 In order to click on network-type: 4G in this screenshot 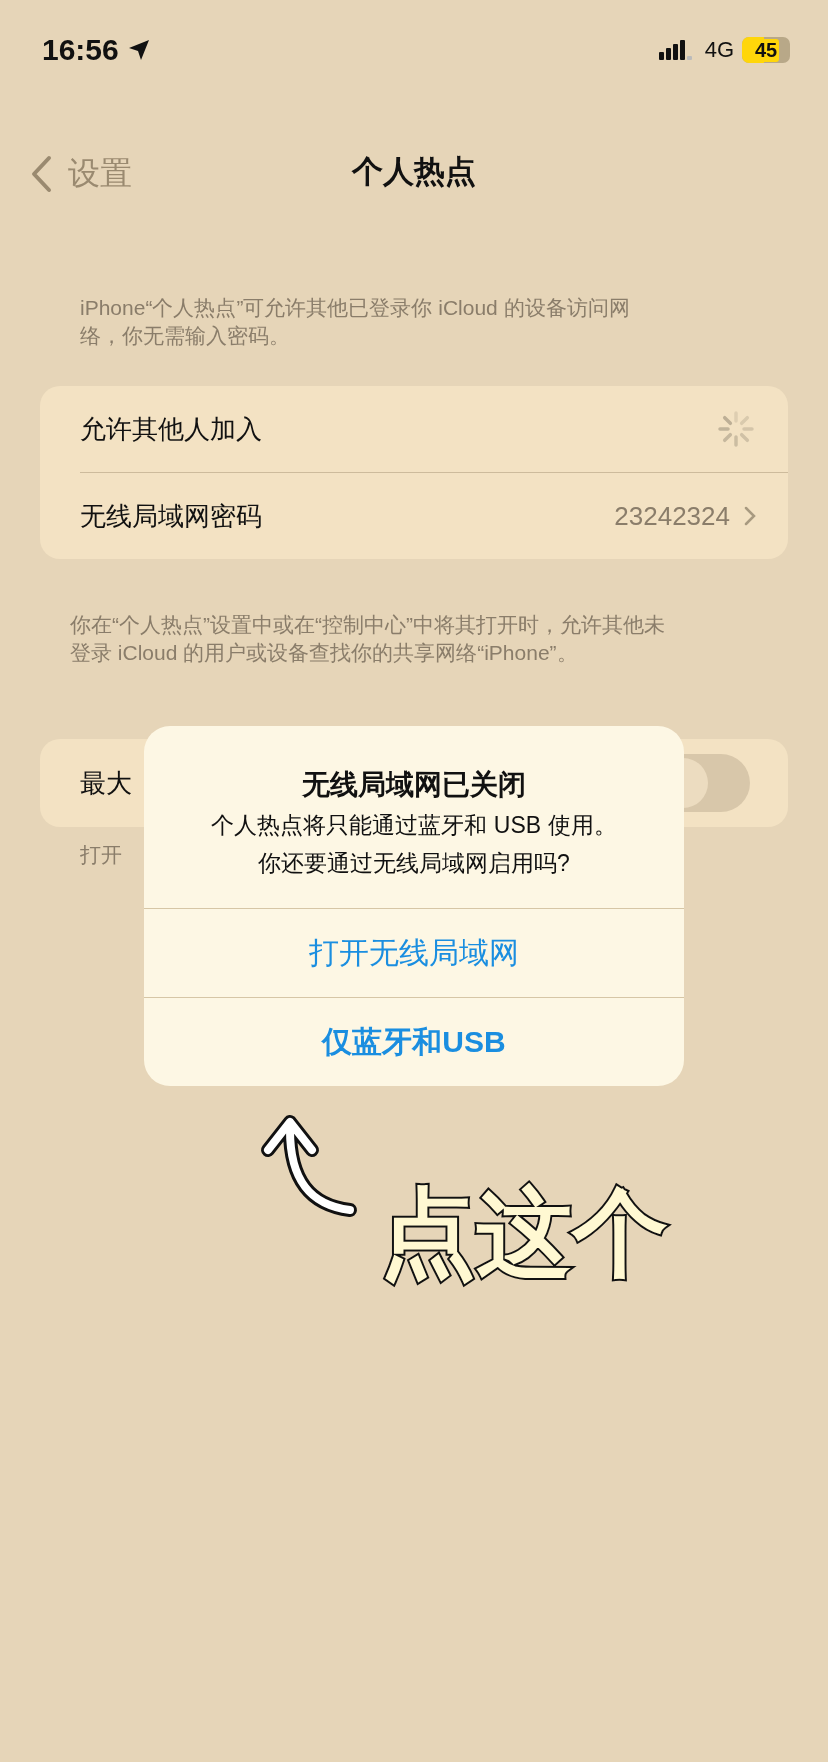, I will do `click(719, 50)`.